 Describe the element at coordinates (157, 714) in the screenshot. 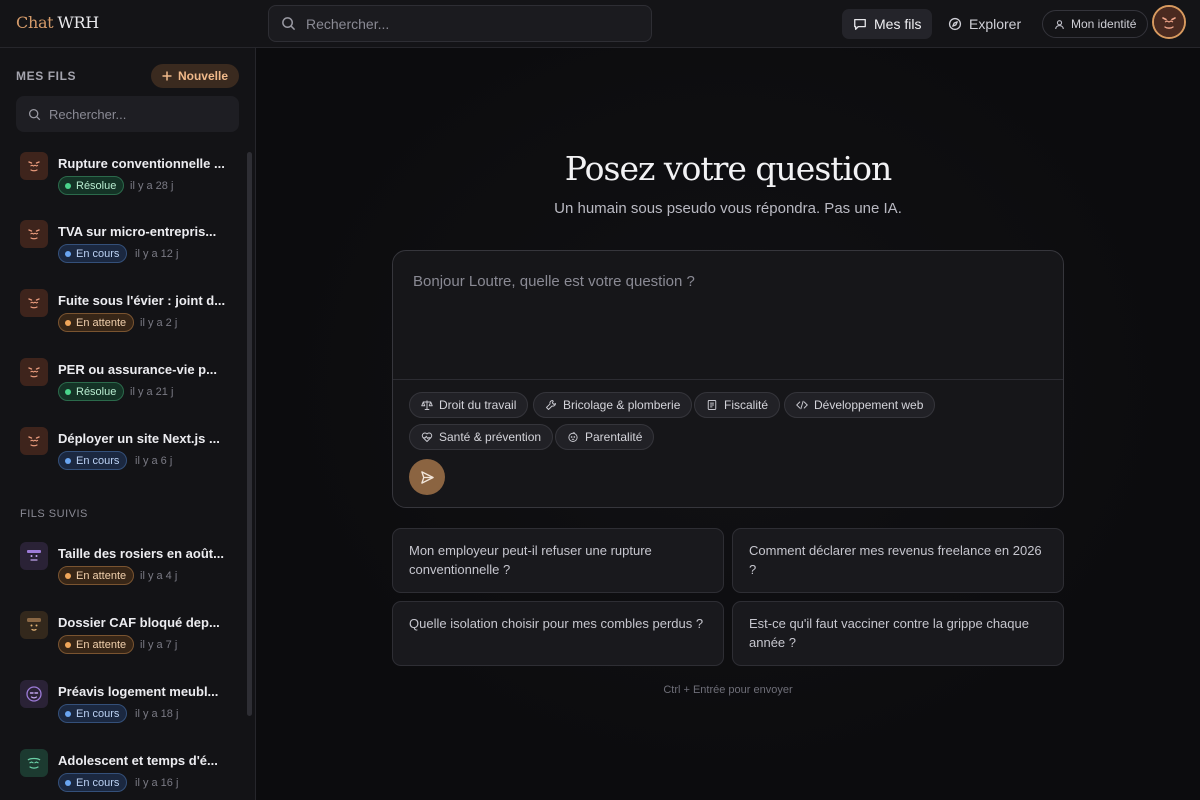

I see `thread-time: il y a 18 j` at that location.